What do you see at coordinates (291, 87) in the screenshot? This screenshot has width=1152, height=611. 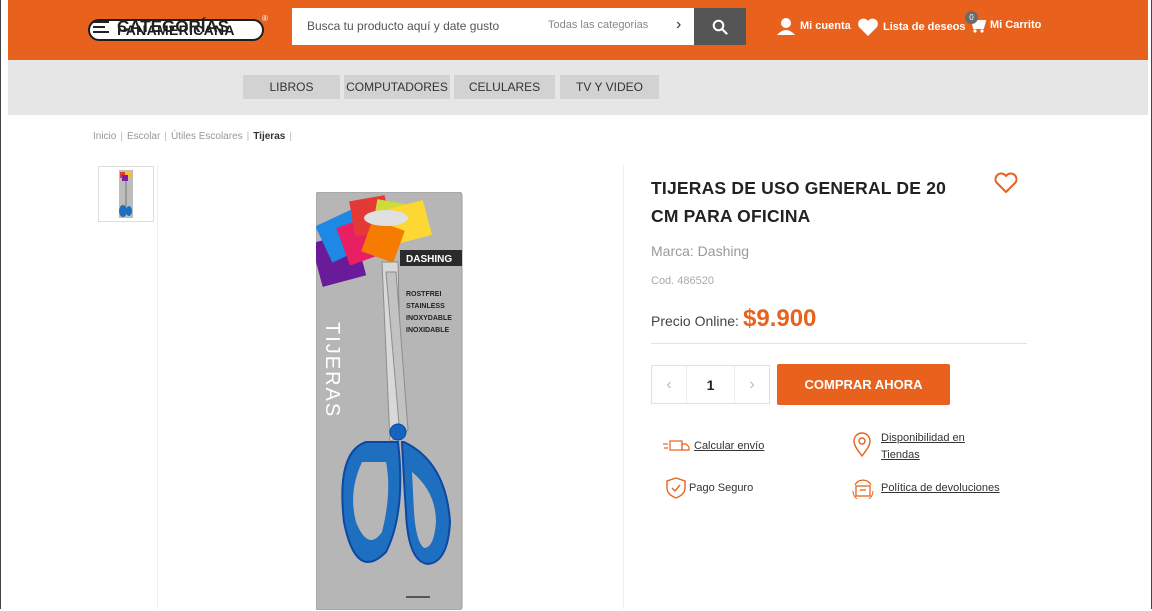 I see `category-pill-libros: LIBROS` at bounding box center [291, 87].